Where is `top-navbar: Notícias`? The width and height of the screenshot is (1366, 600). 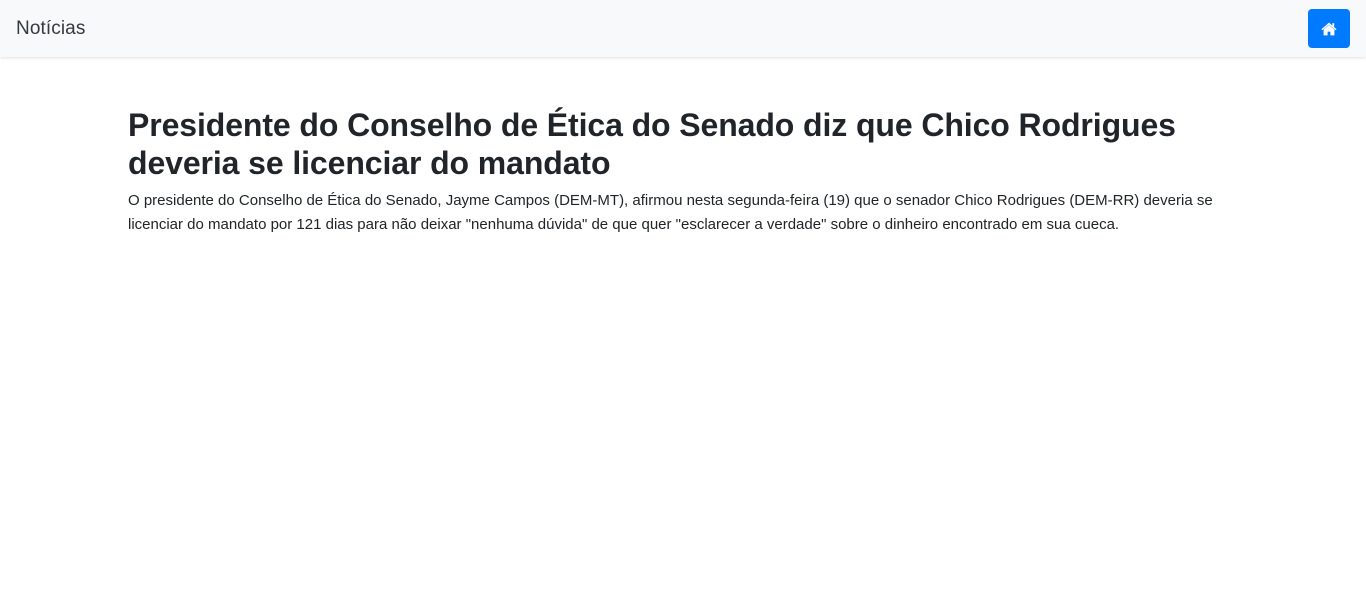
top-navbar: Notícias is located at coordinates (683, 28).